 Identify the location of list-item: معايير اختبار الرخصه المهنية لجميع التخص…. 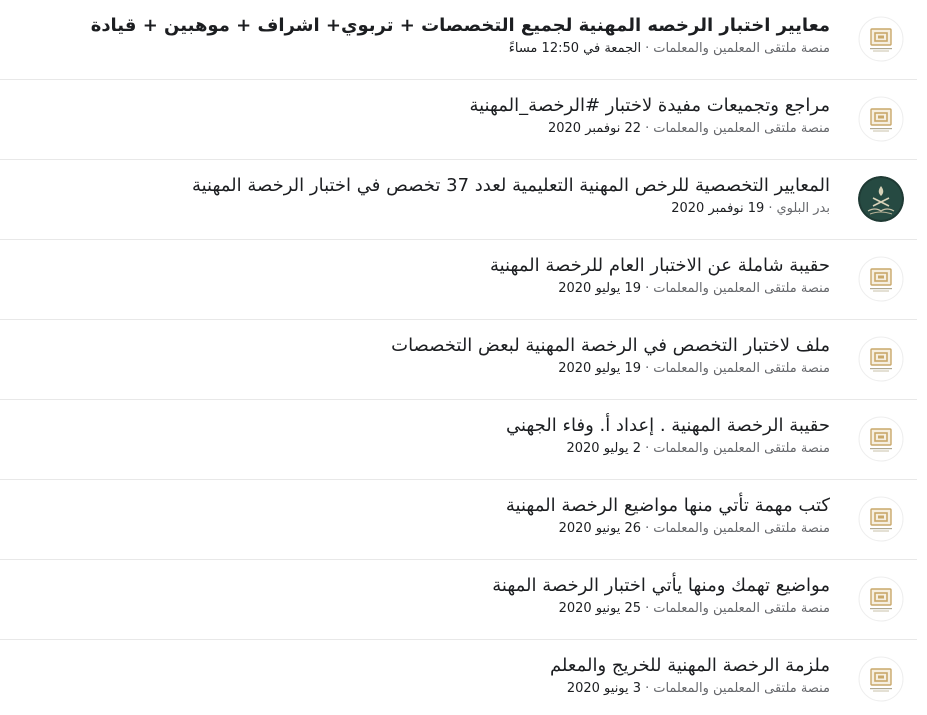
(458, 40).